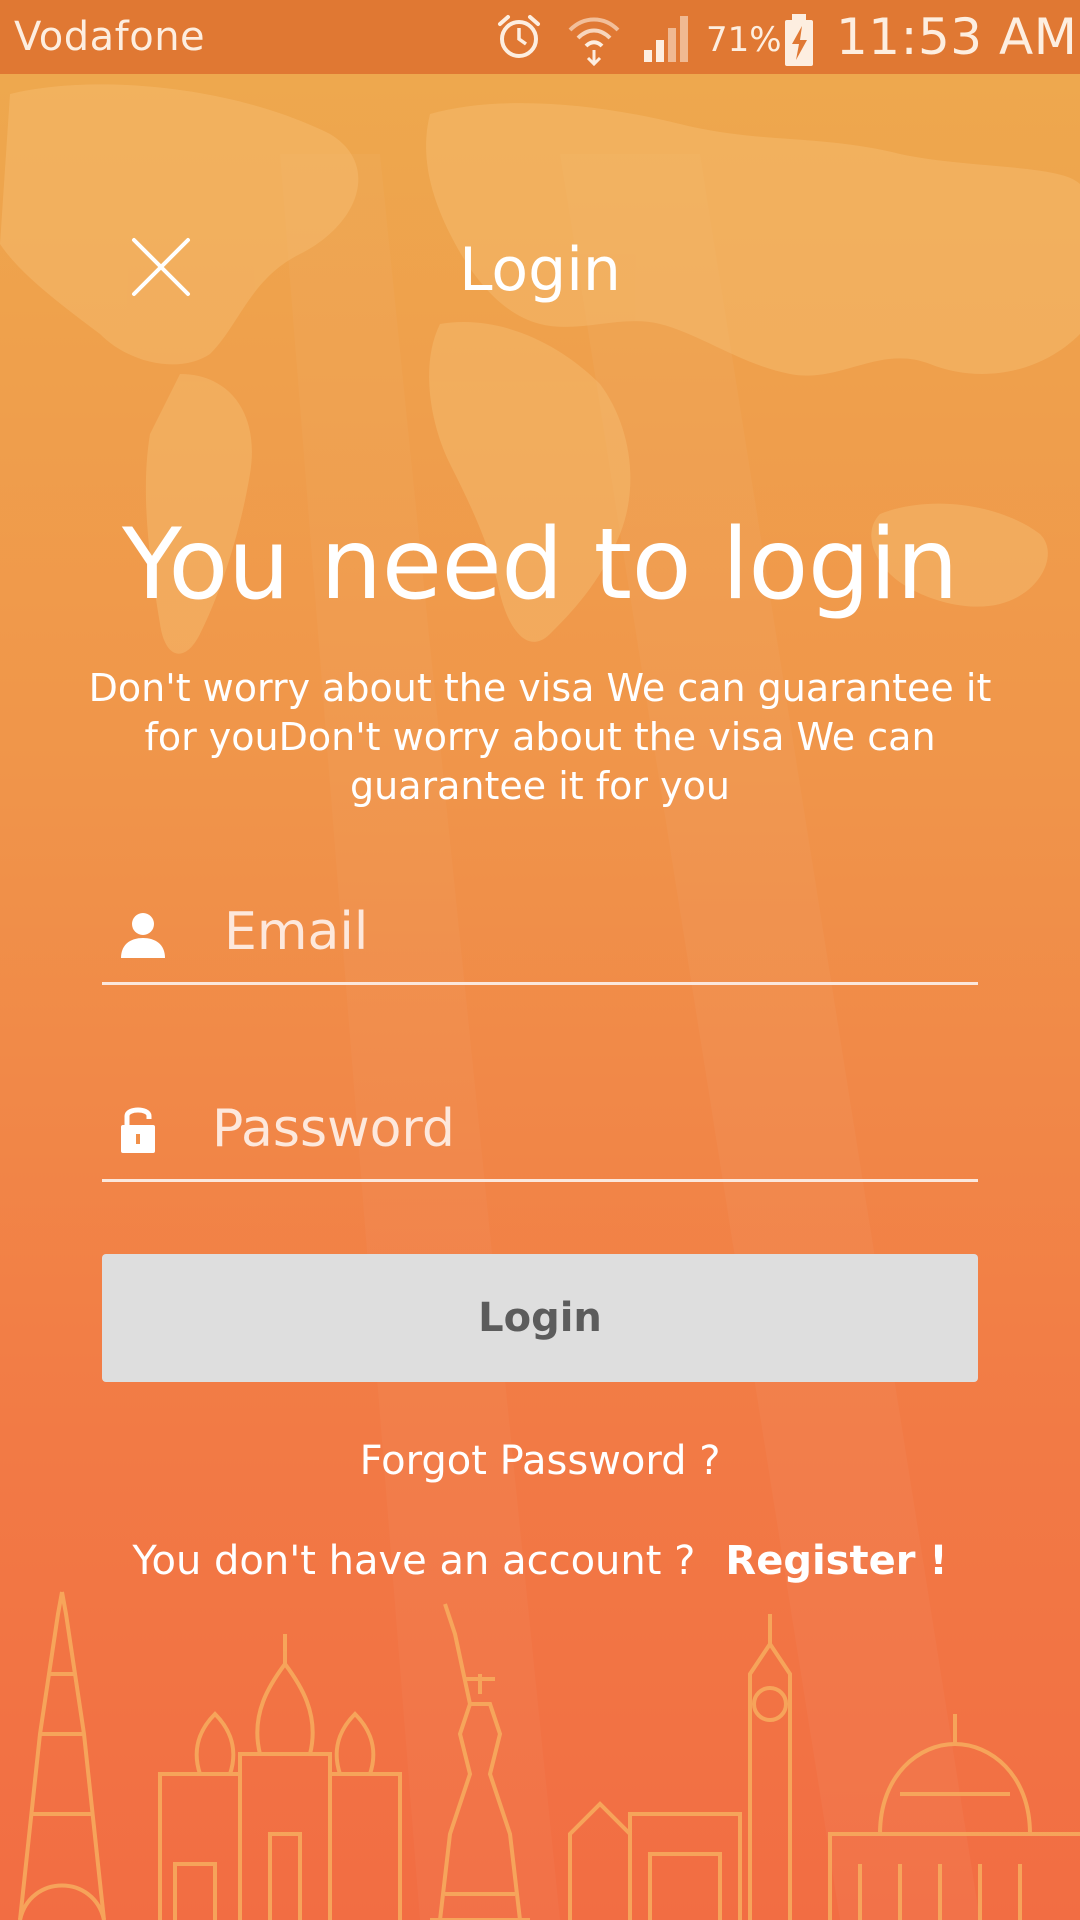 The image size is (1080, 1920). What do you see at coordinates (957, 37) in the screenshot?
I see `clock: 11:53 AM` at bounding box center [957, 37].